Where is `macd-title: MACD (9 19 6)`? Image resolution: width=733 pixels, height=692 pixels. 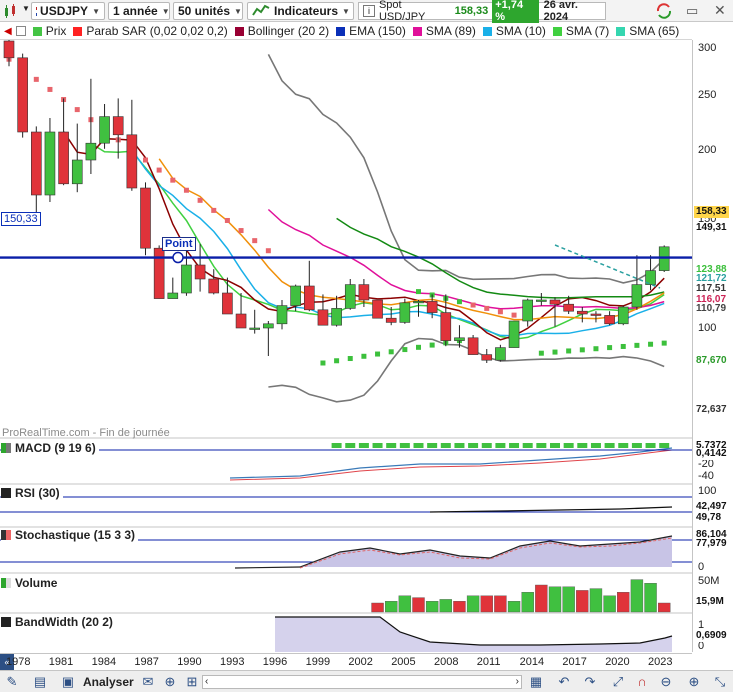
macd-title: MACD (9 19 6) is located at coordinates (50, 448).